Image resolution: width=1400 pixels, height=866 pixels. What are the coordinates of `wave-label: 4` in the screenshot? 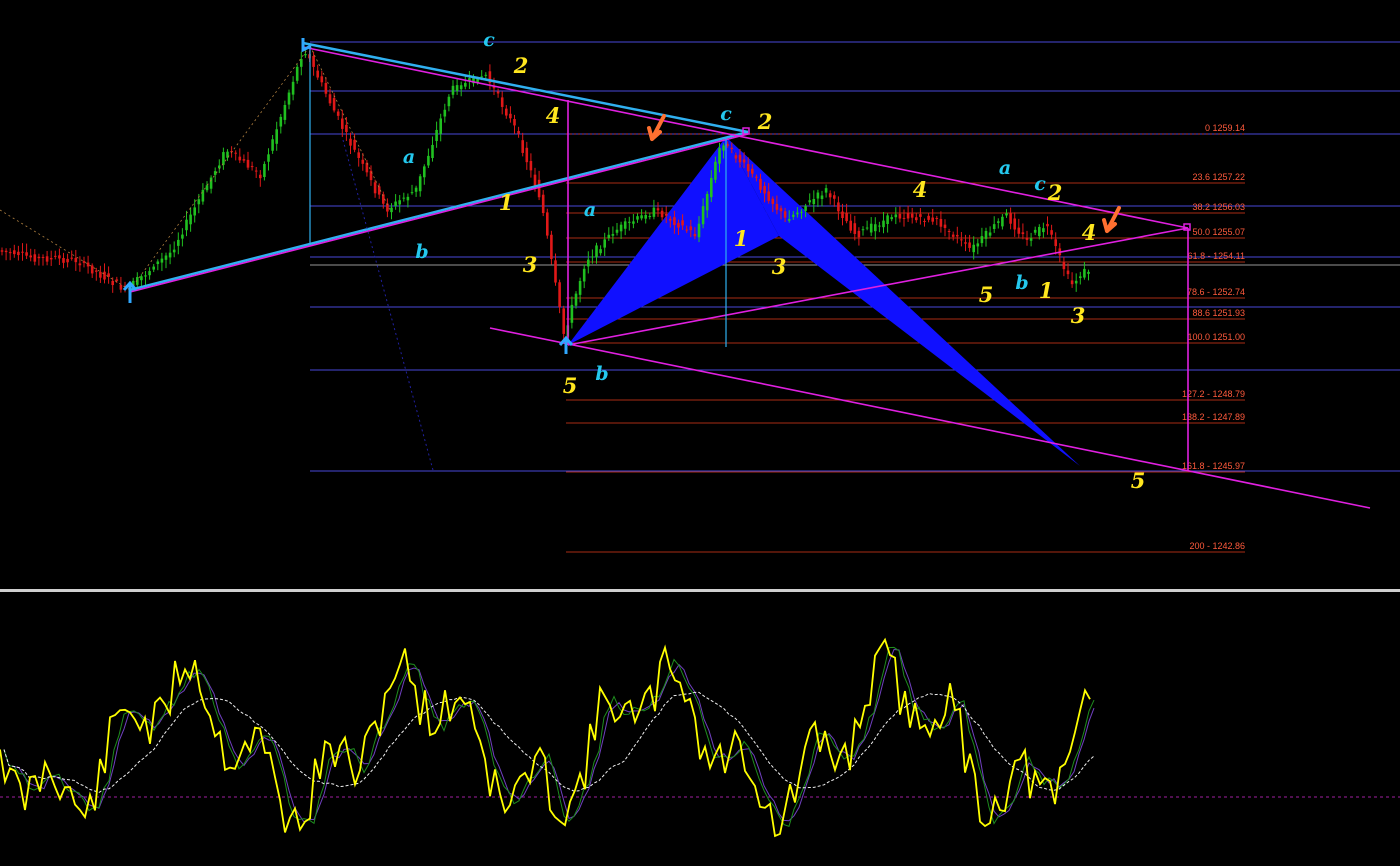 It's located at (553, 115).